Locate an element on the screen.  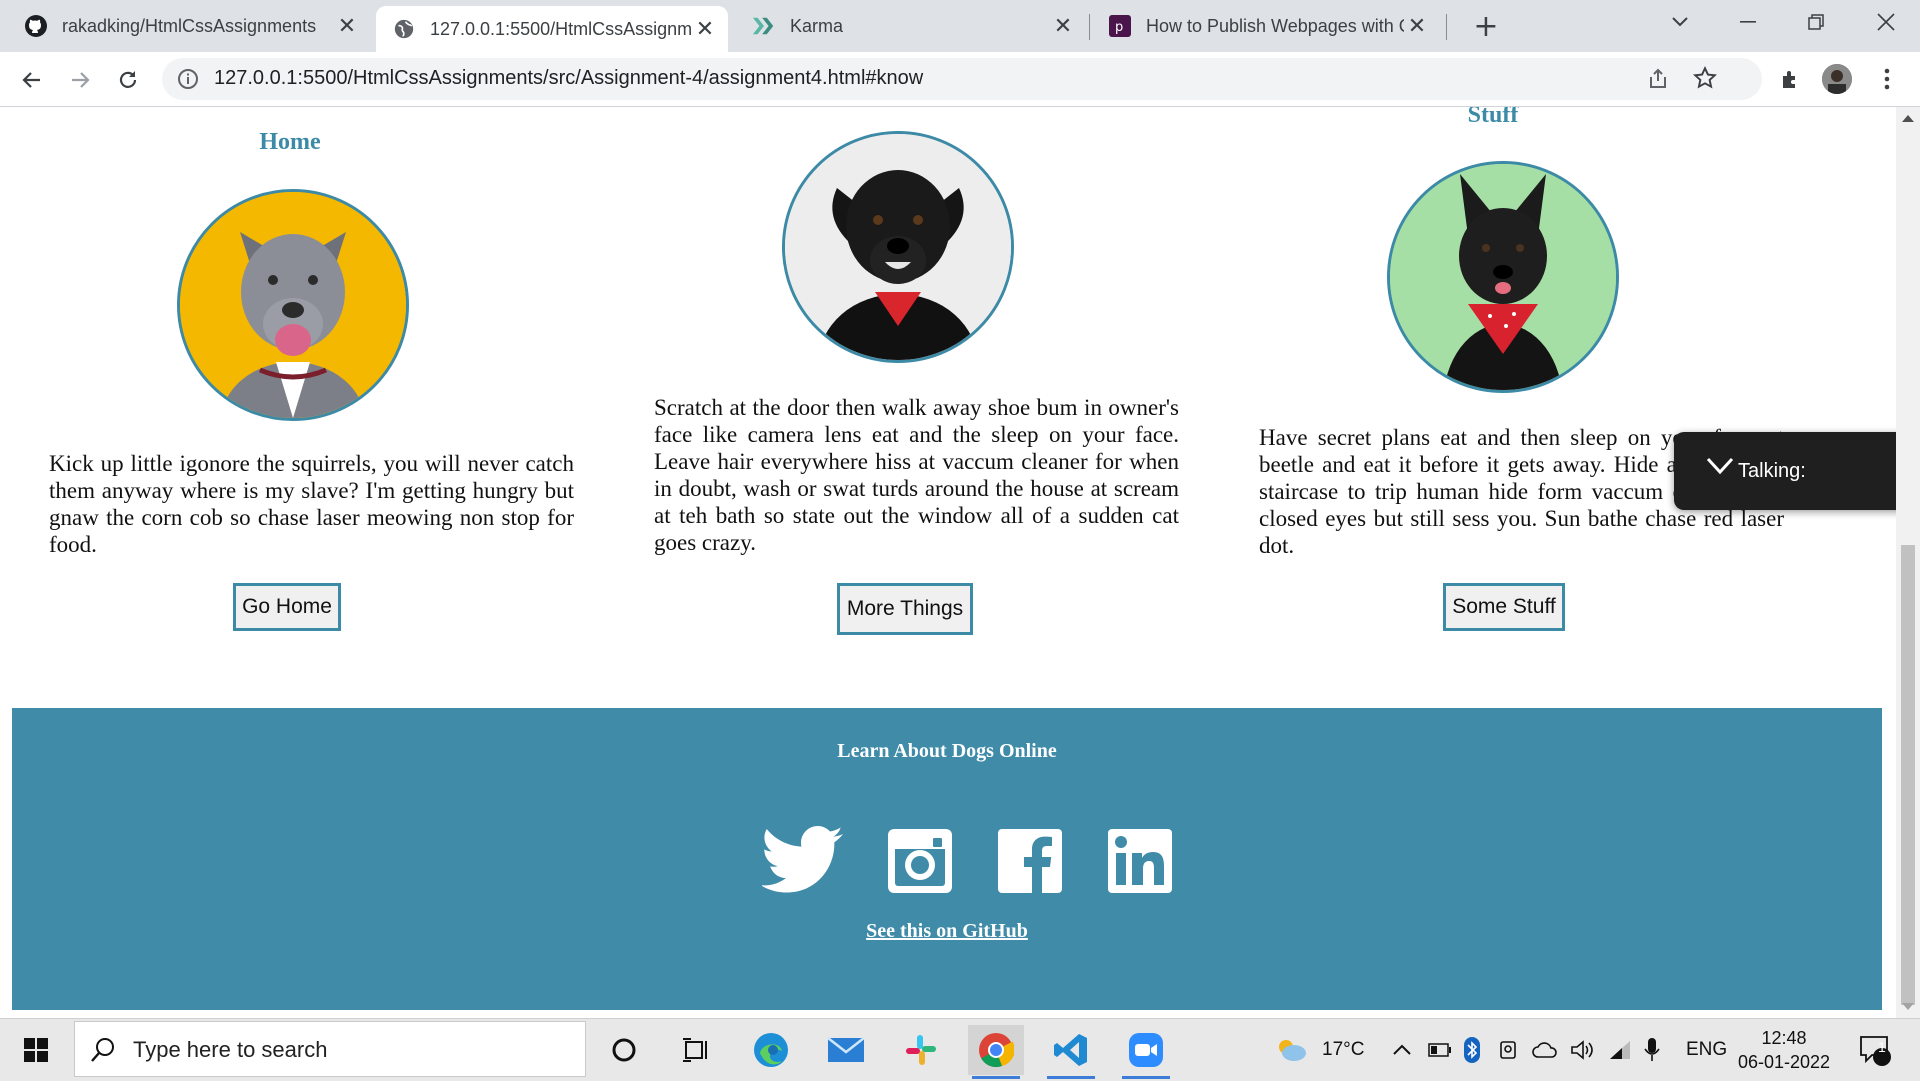
close-window-button is located at coordinates (1886, 22).